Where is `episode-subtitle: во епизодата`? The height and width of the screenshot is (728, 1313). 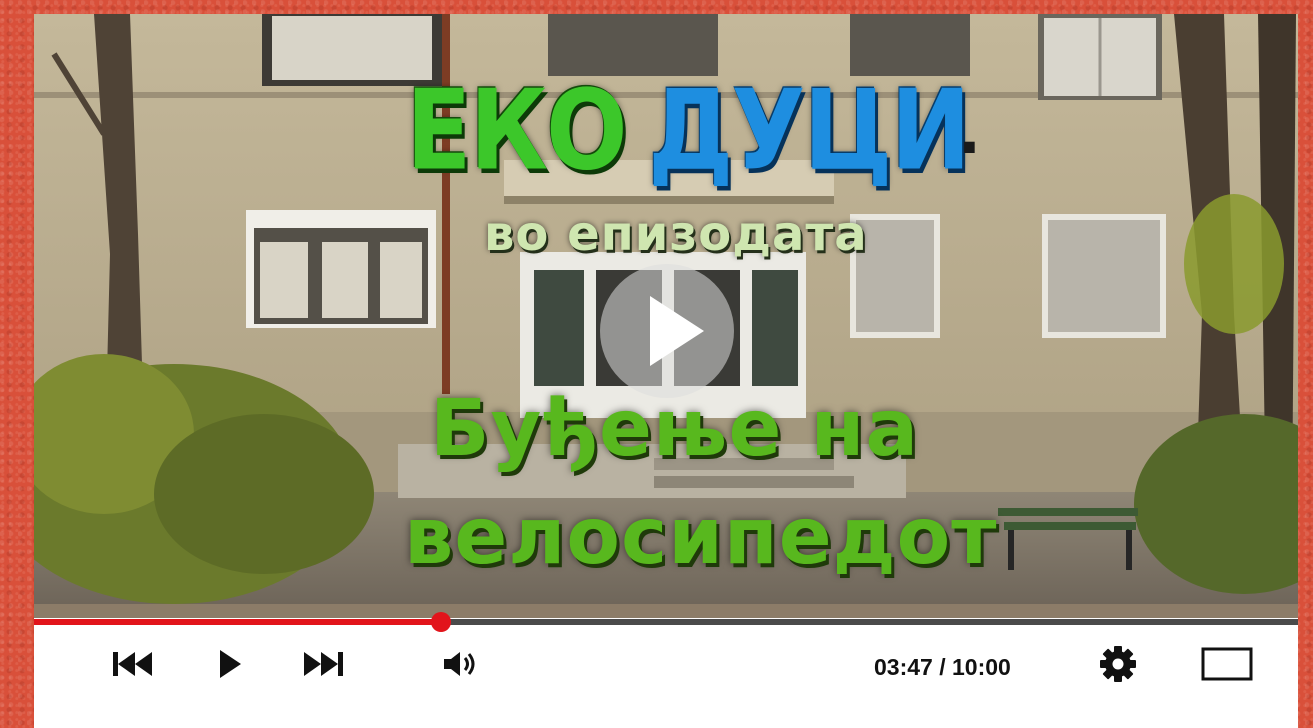
episode-subtitle: во епизодата is located at coordinates (676, 234).